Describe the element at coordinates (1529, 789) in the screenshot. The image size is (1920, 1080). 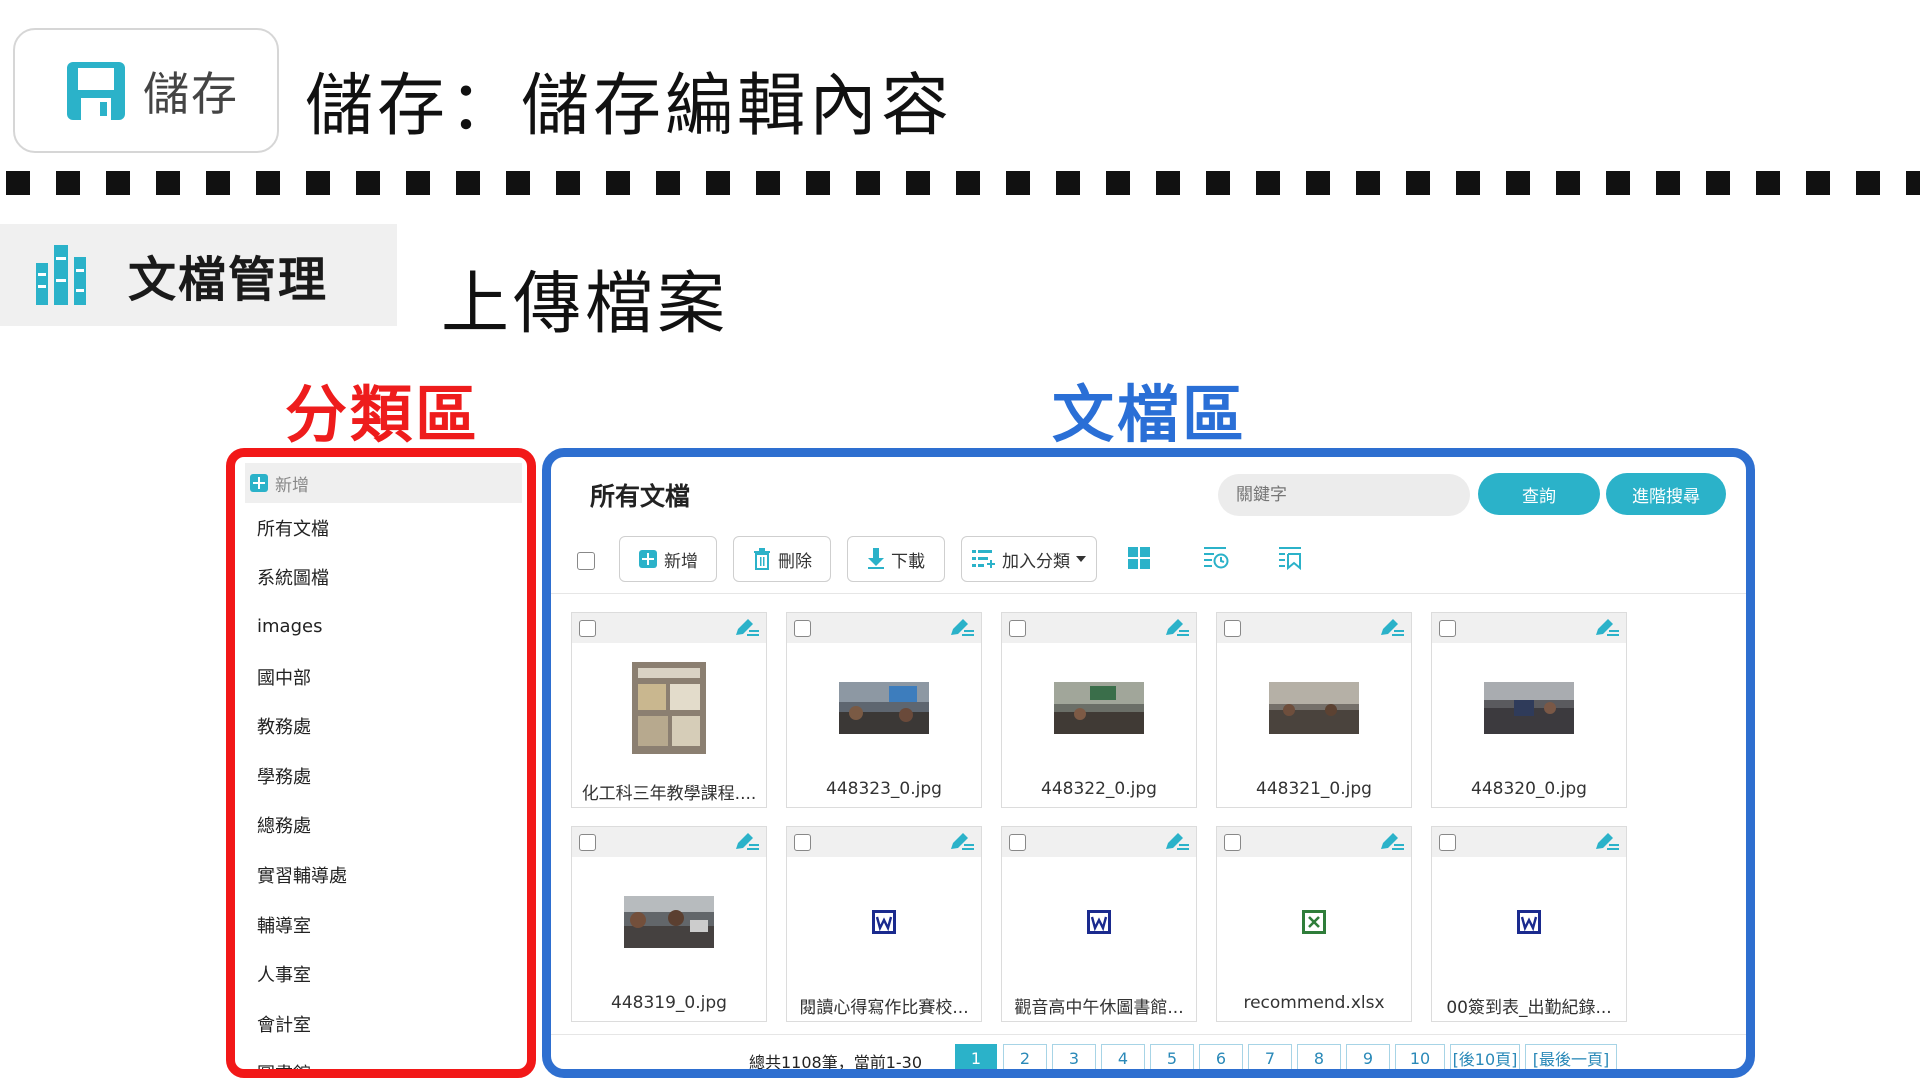
I see `file-name: 448320_0.jpg` at that location.